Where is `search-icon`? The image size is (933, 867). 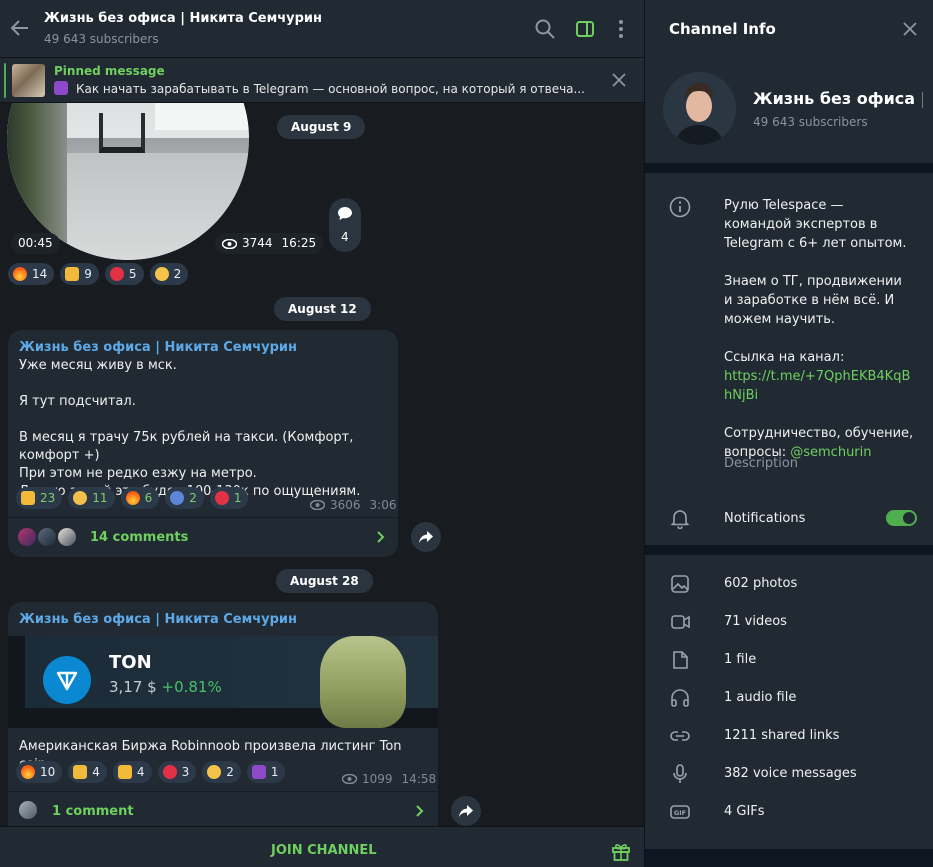 search-icon is located at coordinates (545, 29).